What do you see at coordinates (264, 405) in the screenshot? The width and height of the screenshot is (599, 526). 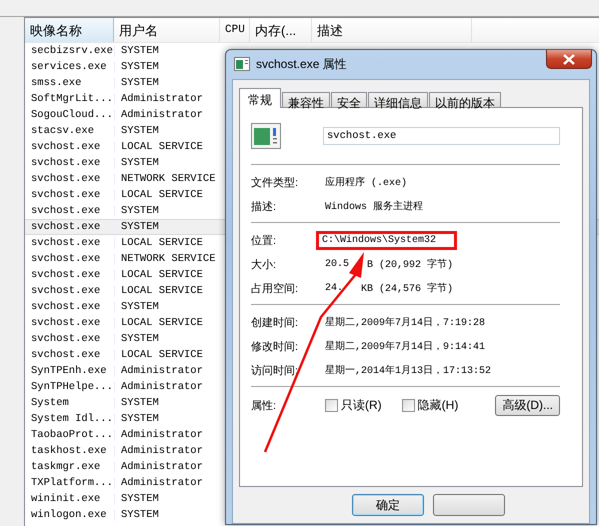 I see `property-label: 属性:` at bounding box center [264, 405].